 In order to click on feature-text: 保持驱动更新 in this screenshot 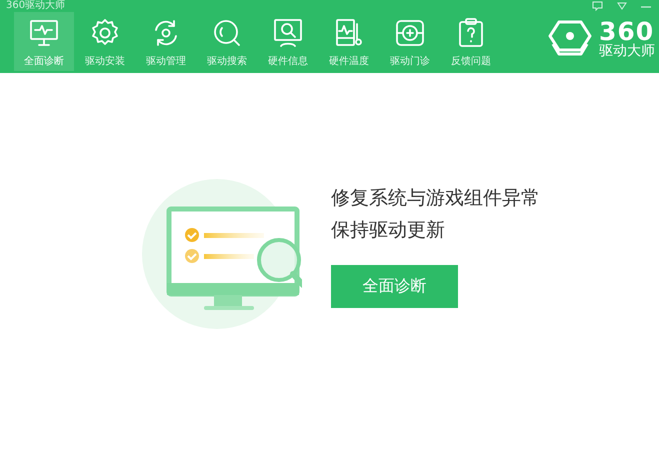, I will do `click(388, 230)`.